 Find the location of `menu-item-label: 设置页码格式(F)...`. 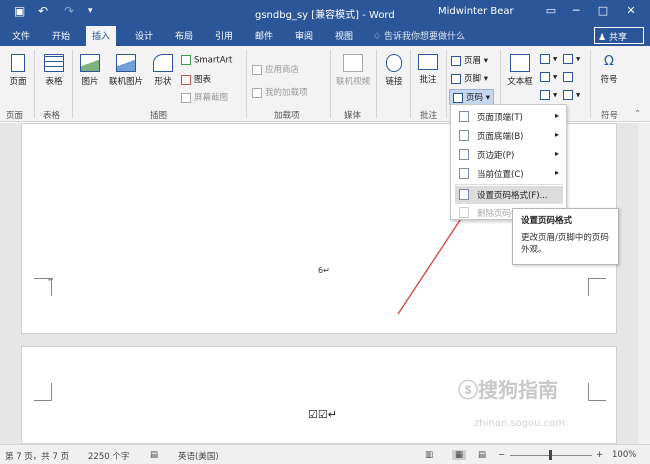

menu-item-label: 设置页码格式(F)... is located at coordinates (512, 196).